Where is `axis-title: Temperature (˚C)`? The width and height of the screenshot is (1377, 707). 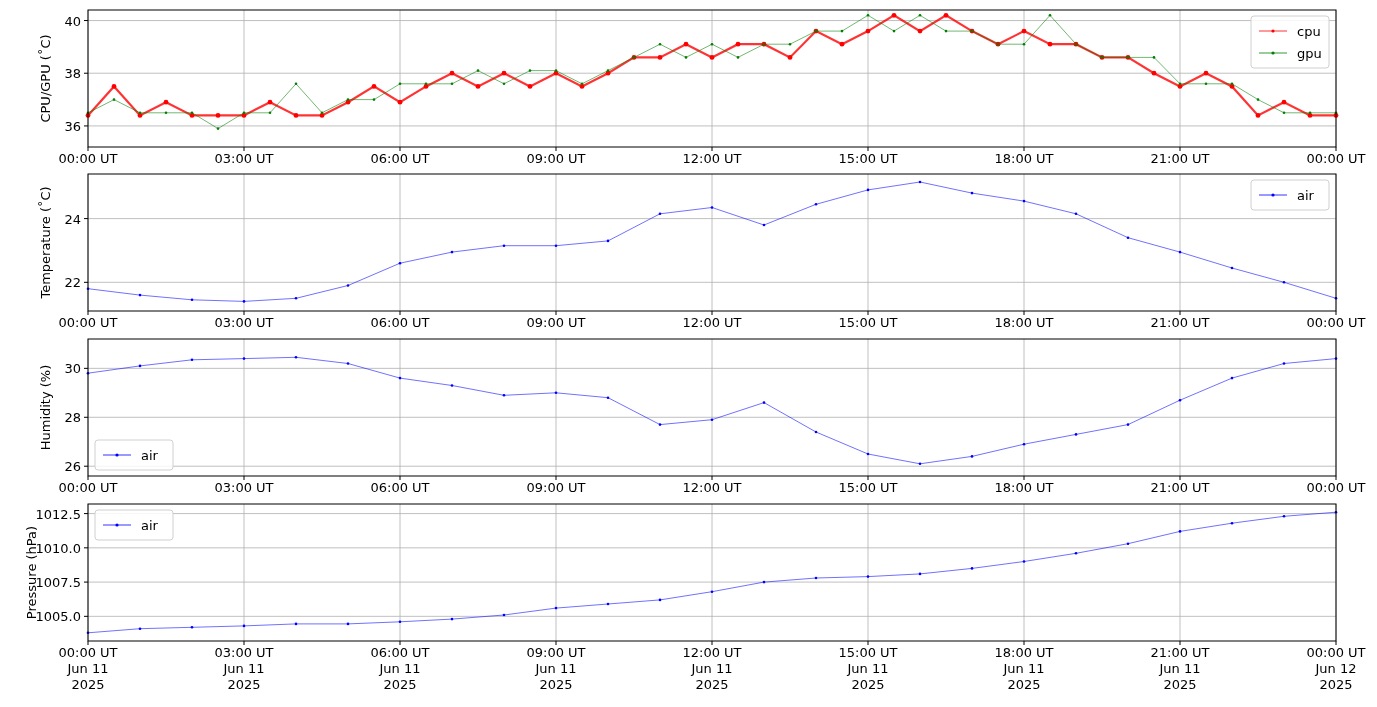
axis-title: Temperature (˚C) is located at coordinates (45, 242).